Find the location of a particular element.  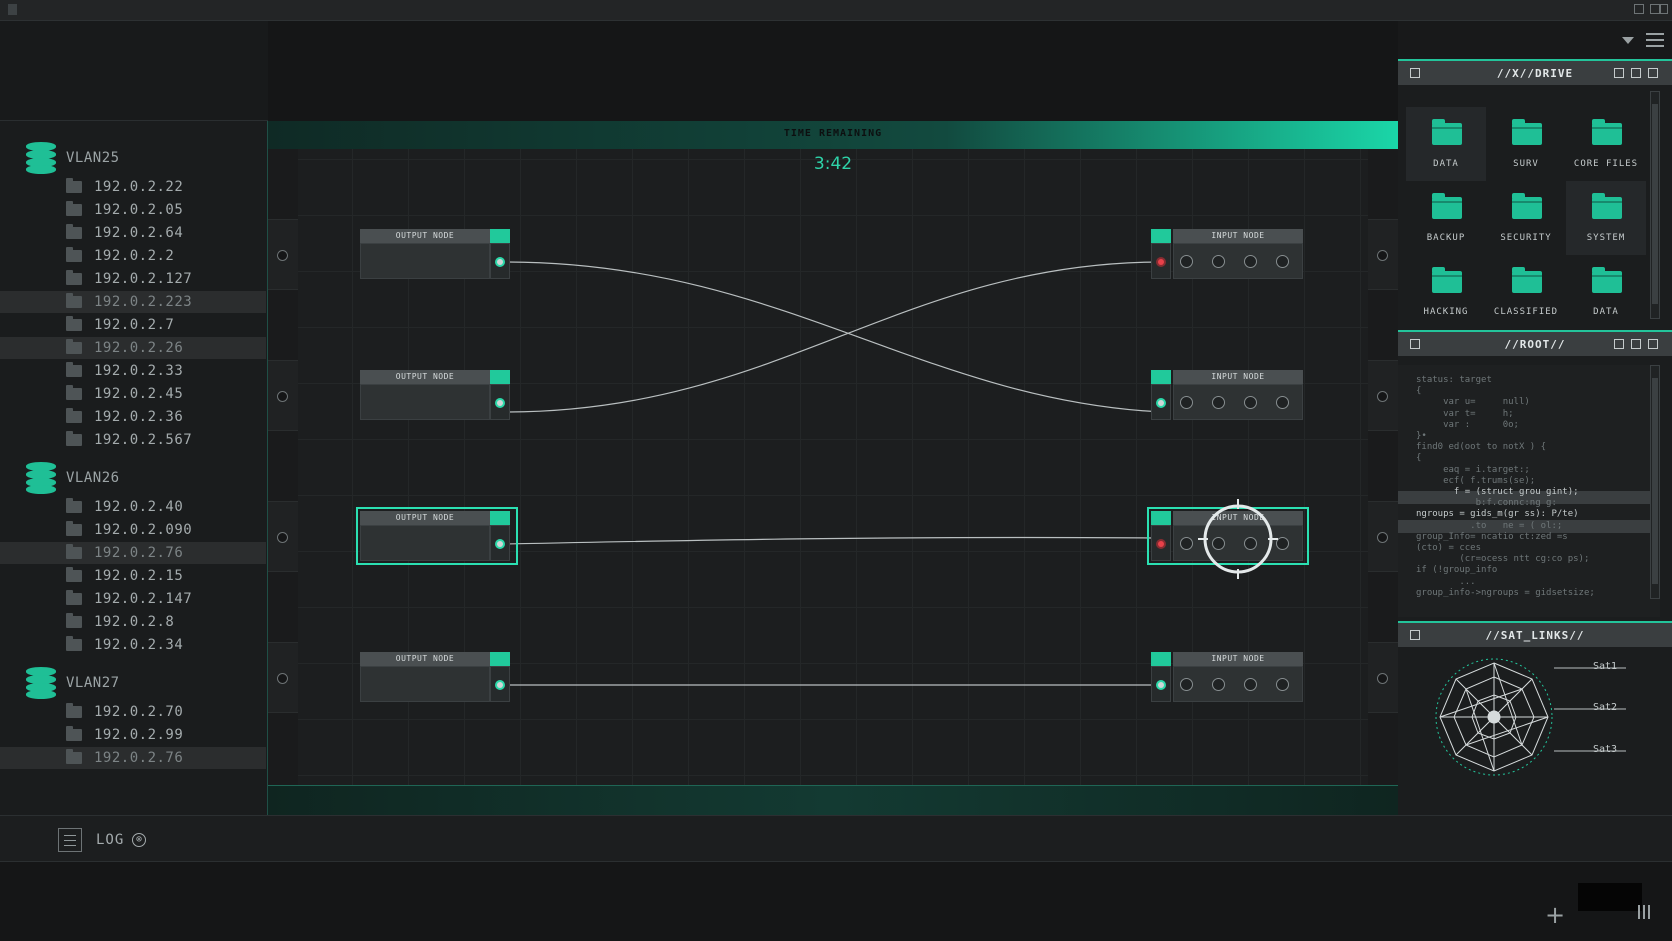

ip-list-item: 192.0.2.64 is located at coordinates (133, 233).